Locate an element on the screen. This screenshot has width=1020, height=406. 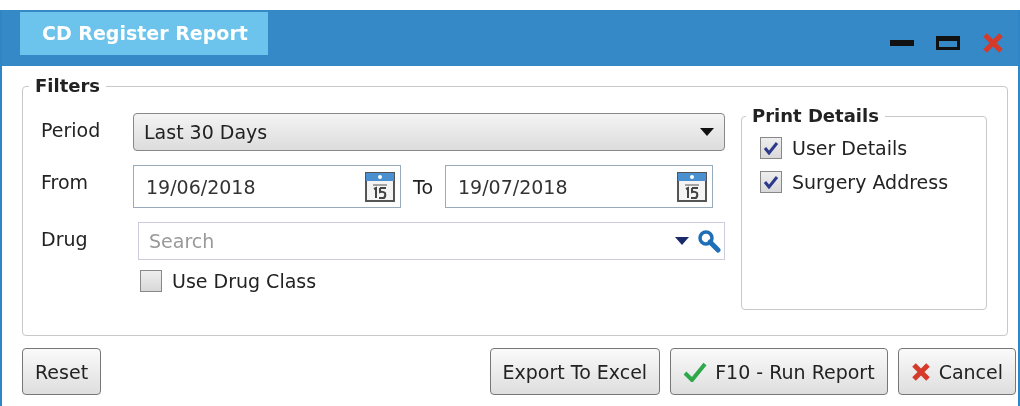
run-report-button: F10 - Run Report is located at coordinates (779, 371).